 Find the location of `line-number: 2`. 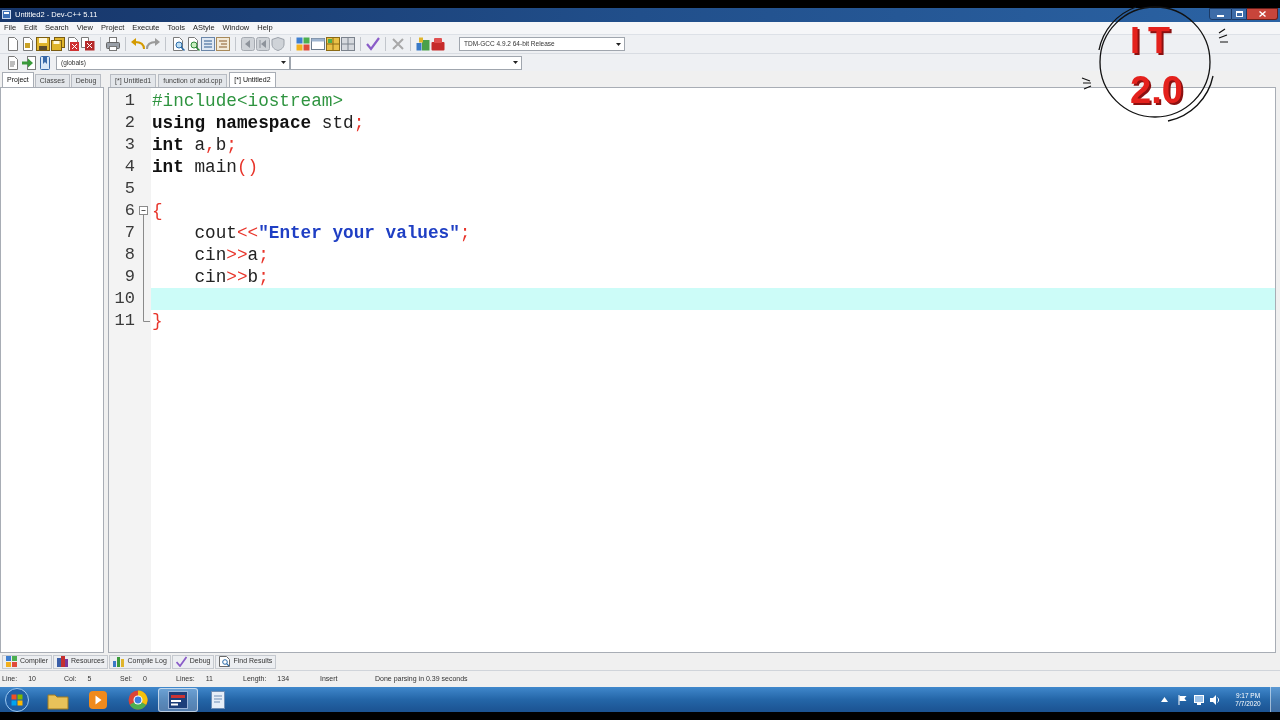

line-number: 2 is located at coordinates (129, 123).